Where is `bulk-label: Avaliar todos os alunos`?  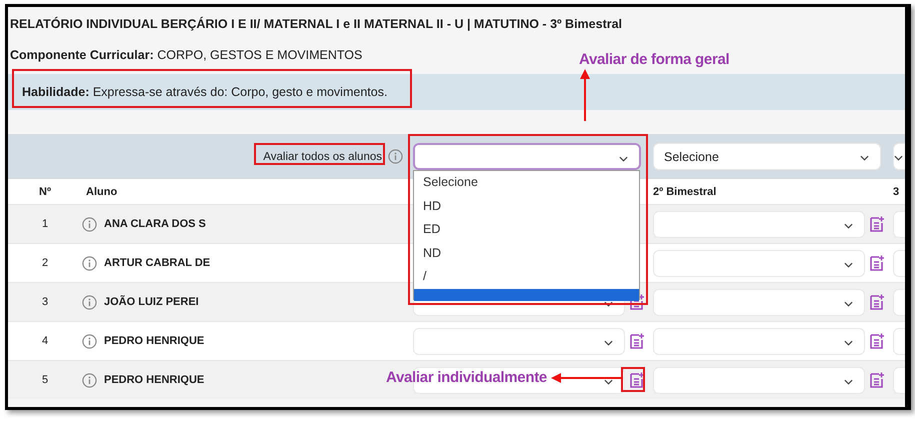
bulk-label: Avaliar todos os alunos is located at coordinates (322, 156).